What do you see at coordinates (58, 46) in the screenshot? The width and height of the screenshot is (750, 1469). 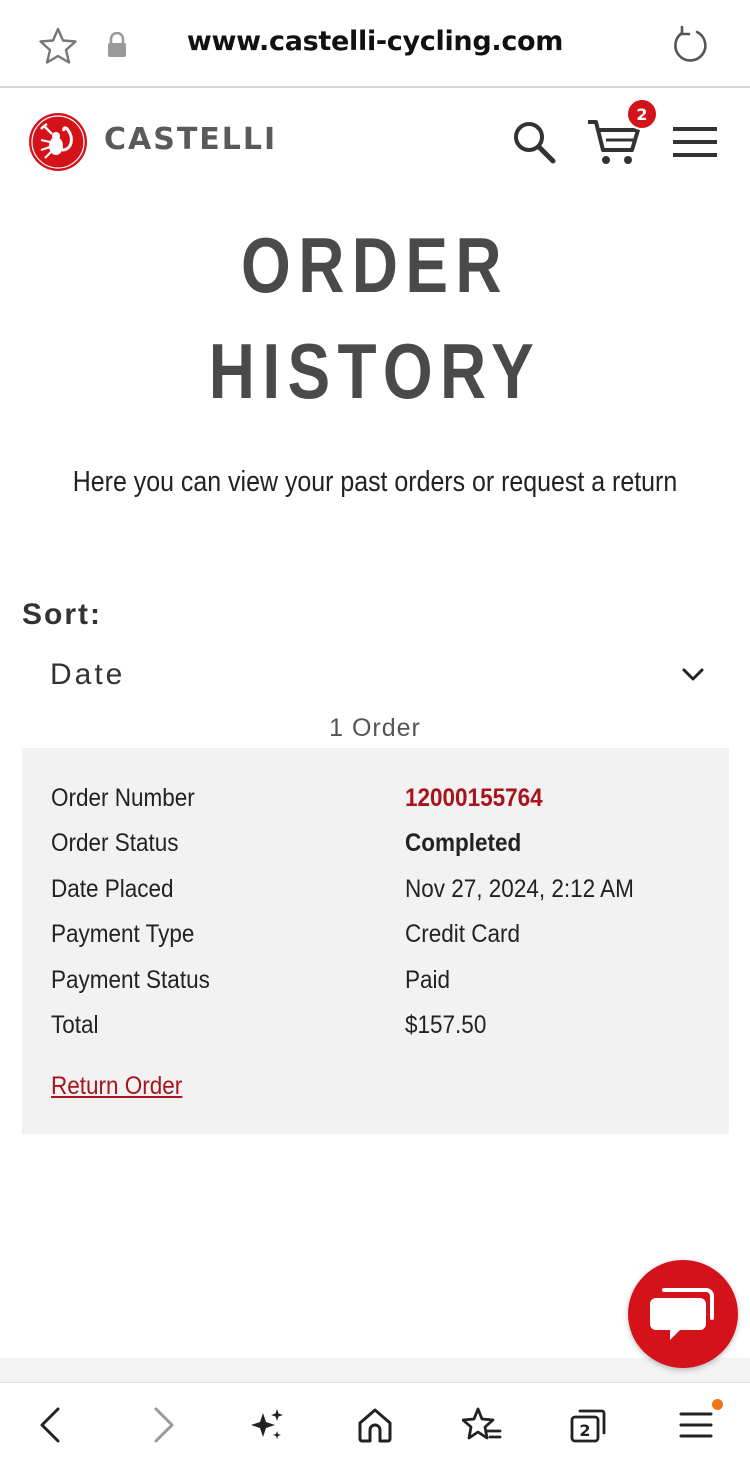 I see `star-icon` at bounding box center [58, 46].